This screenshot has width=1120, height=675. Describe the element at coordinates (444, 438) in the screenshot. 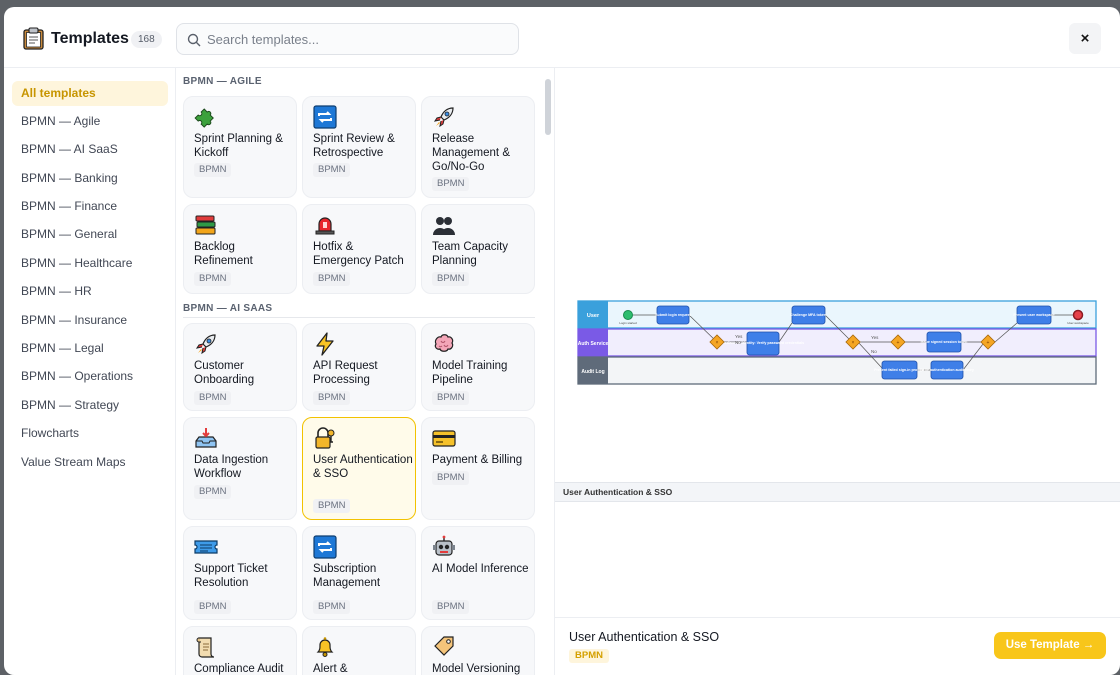

I see `credit-card-icon` at that location.